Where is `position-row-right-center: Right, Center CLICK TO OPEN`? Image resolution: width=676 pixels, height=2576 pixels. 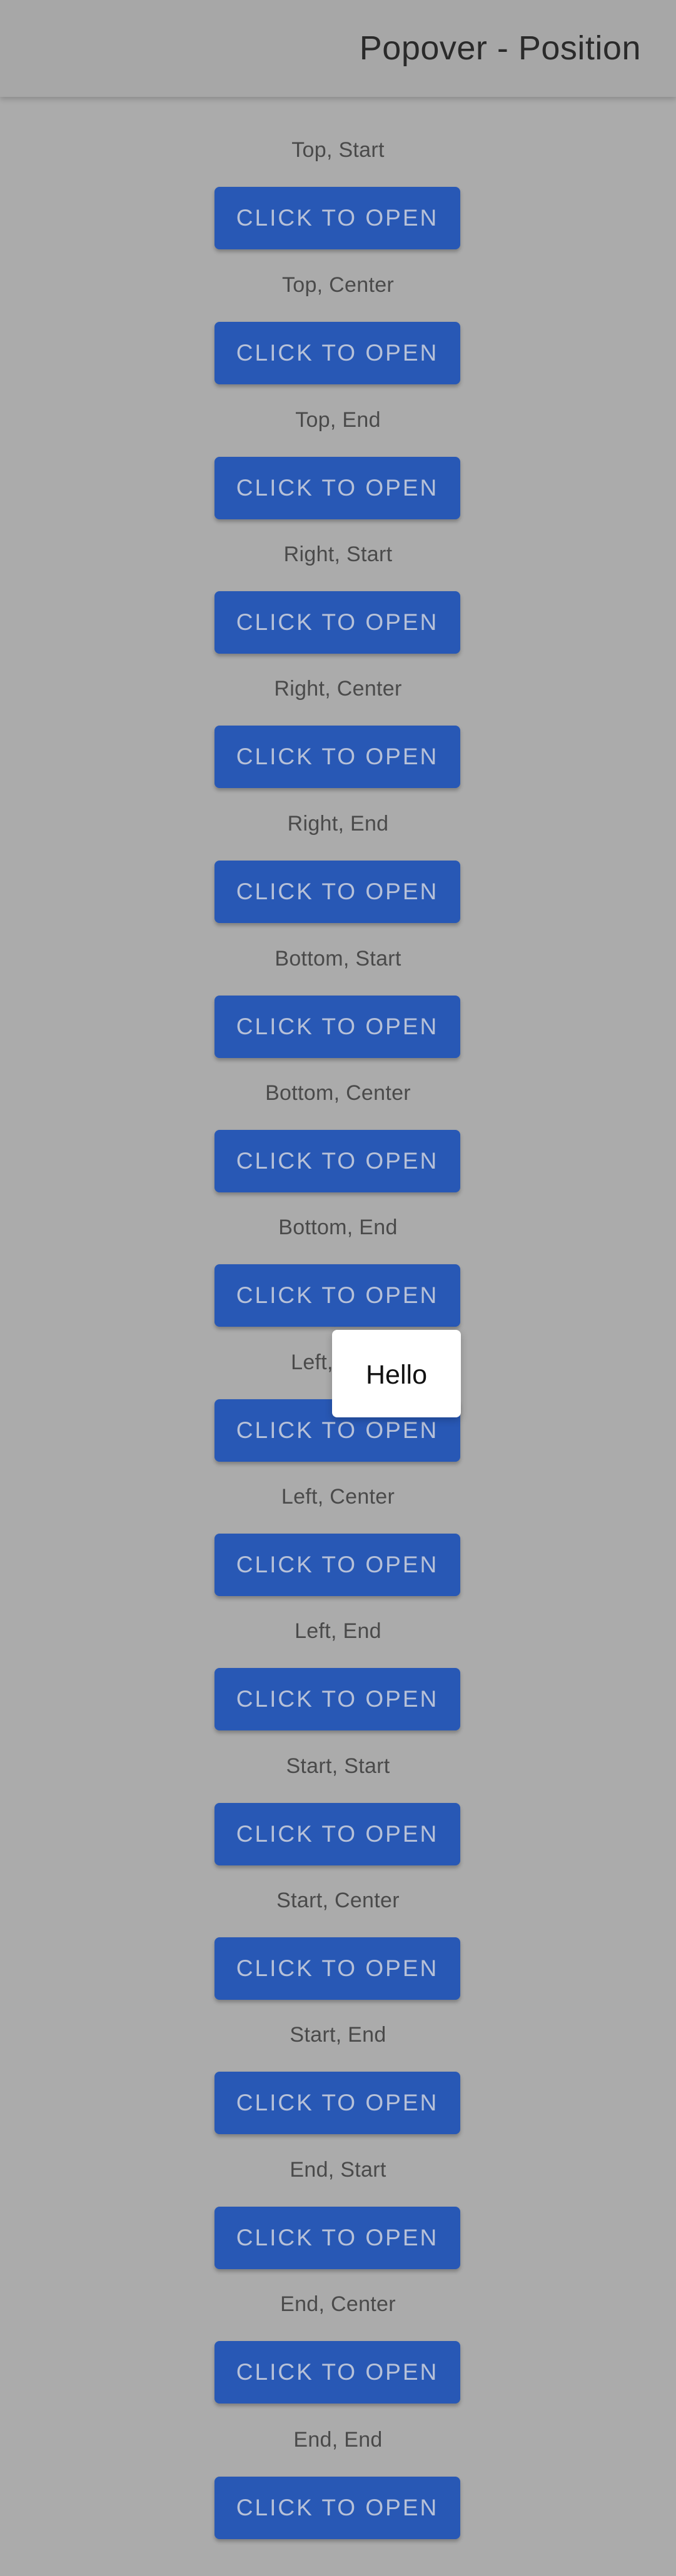 position-row-right-center: Right, Center CLICK TO OPEN is located at coordinates (338, 712).